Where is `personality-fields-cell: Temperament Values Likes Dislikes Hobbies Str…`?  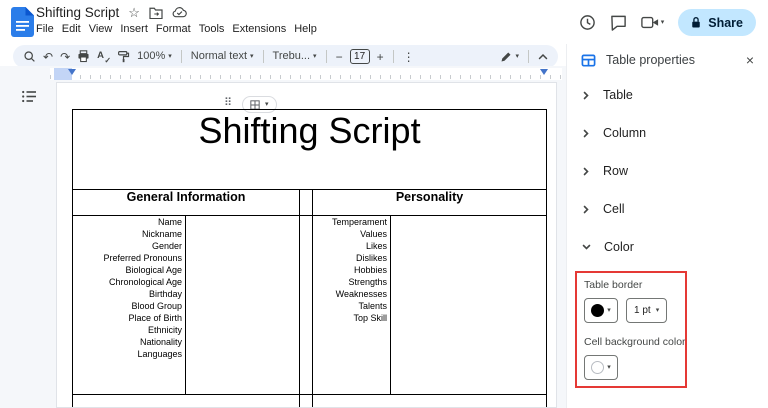 personality-fields-cell: Temperament Values Likes Dislikes Hobbies Str… is located at coordinates (351, 305).